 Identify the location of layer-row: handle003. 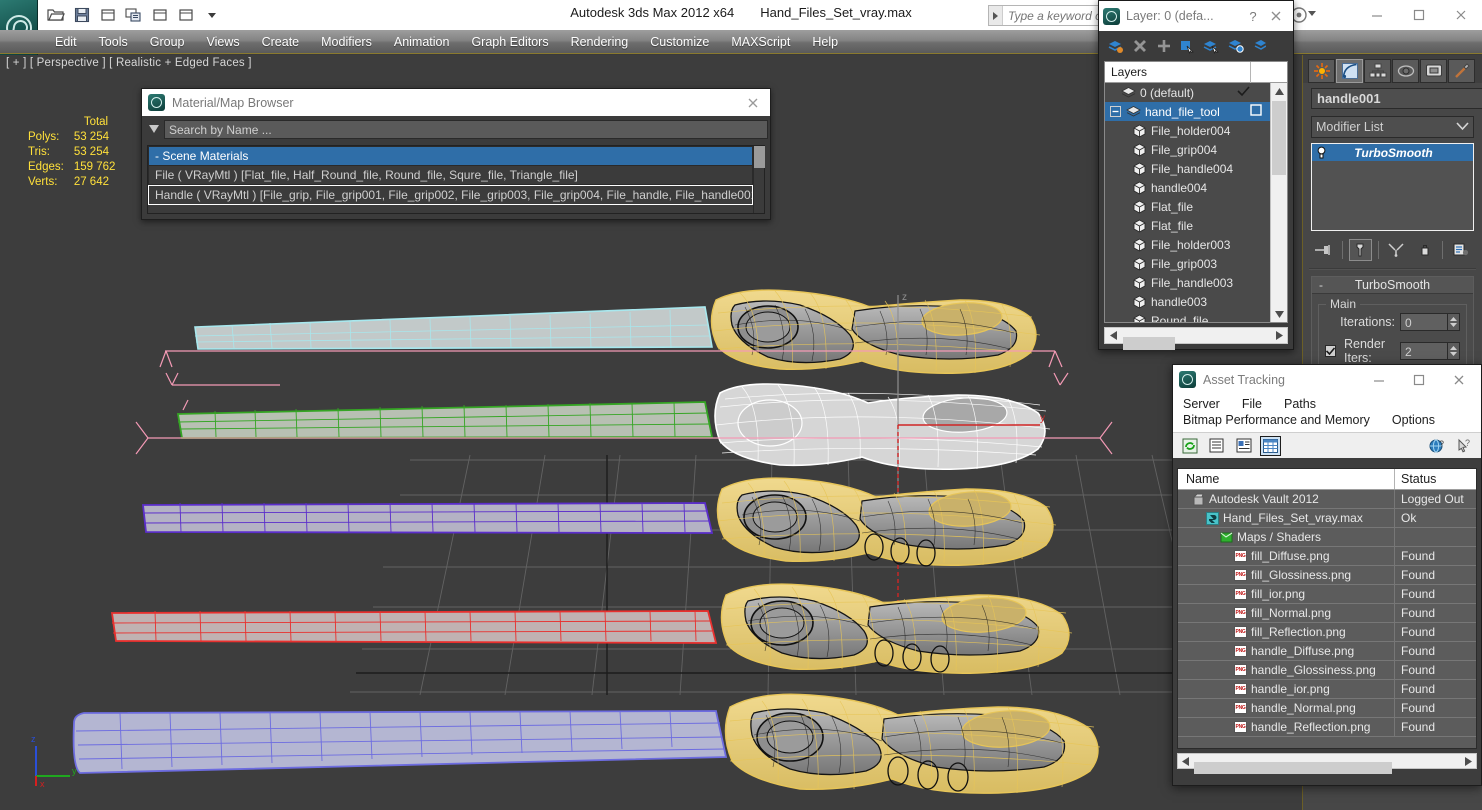
(1187, 301).